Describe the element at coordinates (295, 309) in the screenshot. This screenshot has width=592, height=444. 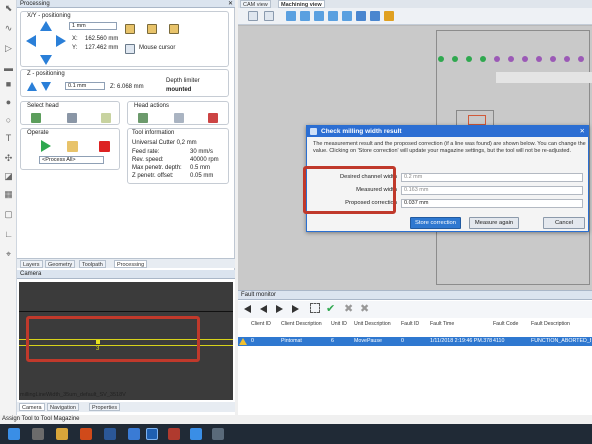
I see `last-icon` at that location.